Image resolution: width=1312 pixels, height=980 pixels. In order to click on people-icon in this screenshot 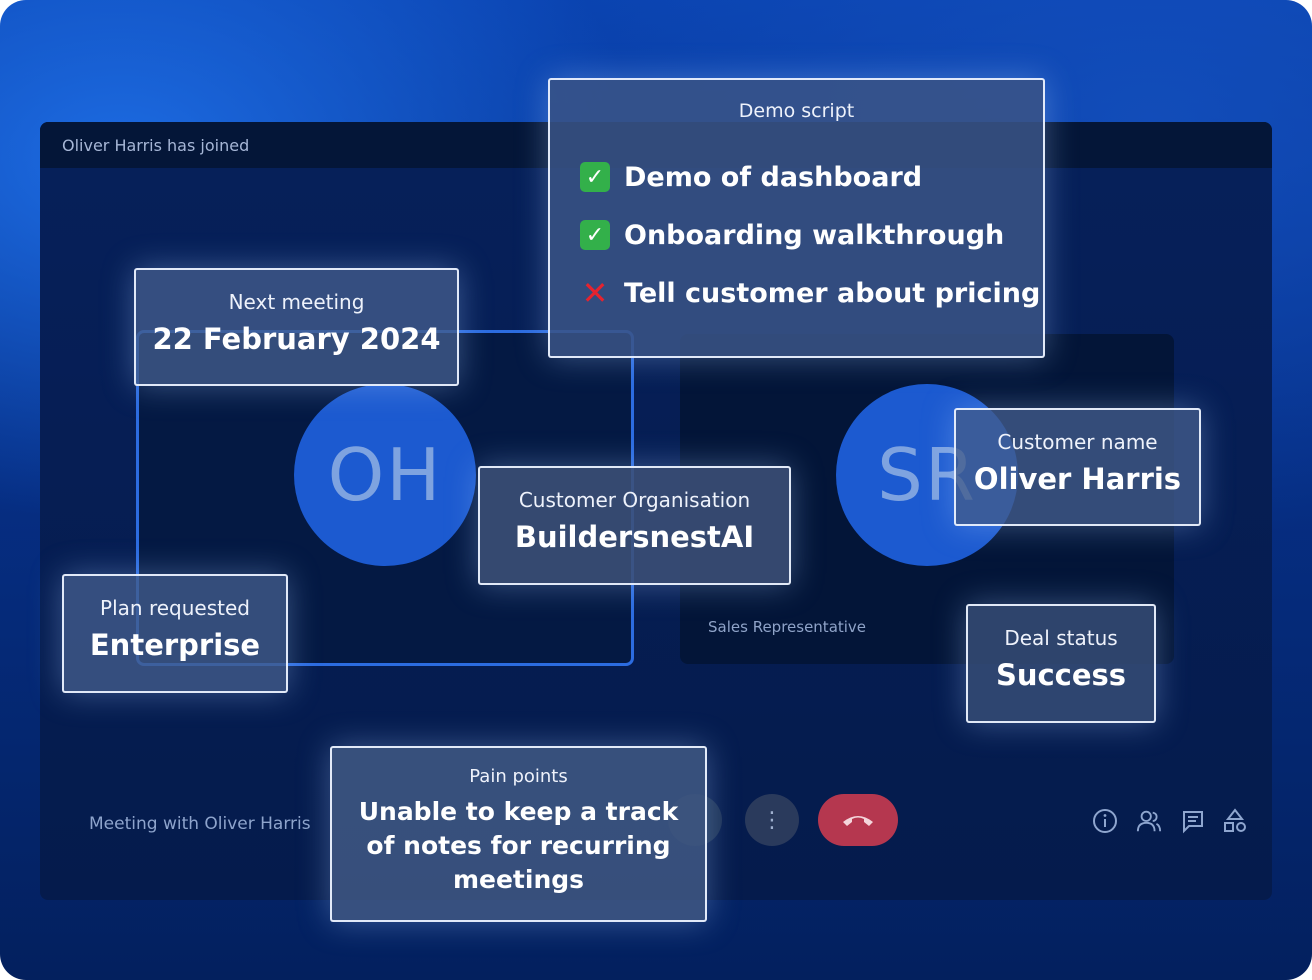, I will do `click(1149, 821)`.